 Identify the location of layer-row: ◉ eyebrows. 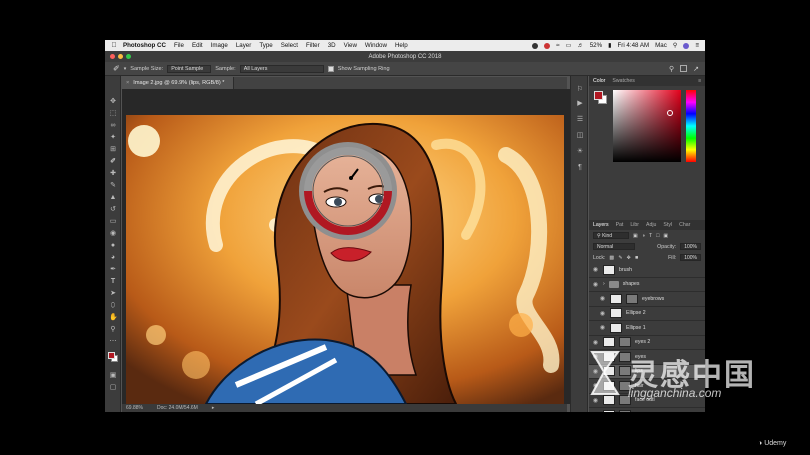
(647, 299).